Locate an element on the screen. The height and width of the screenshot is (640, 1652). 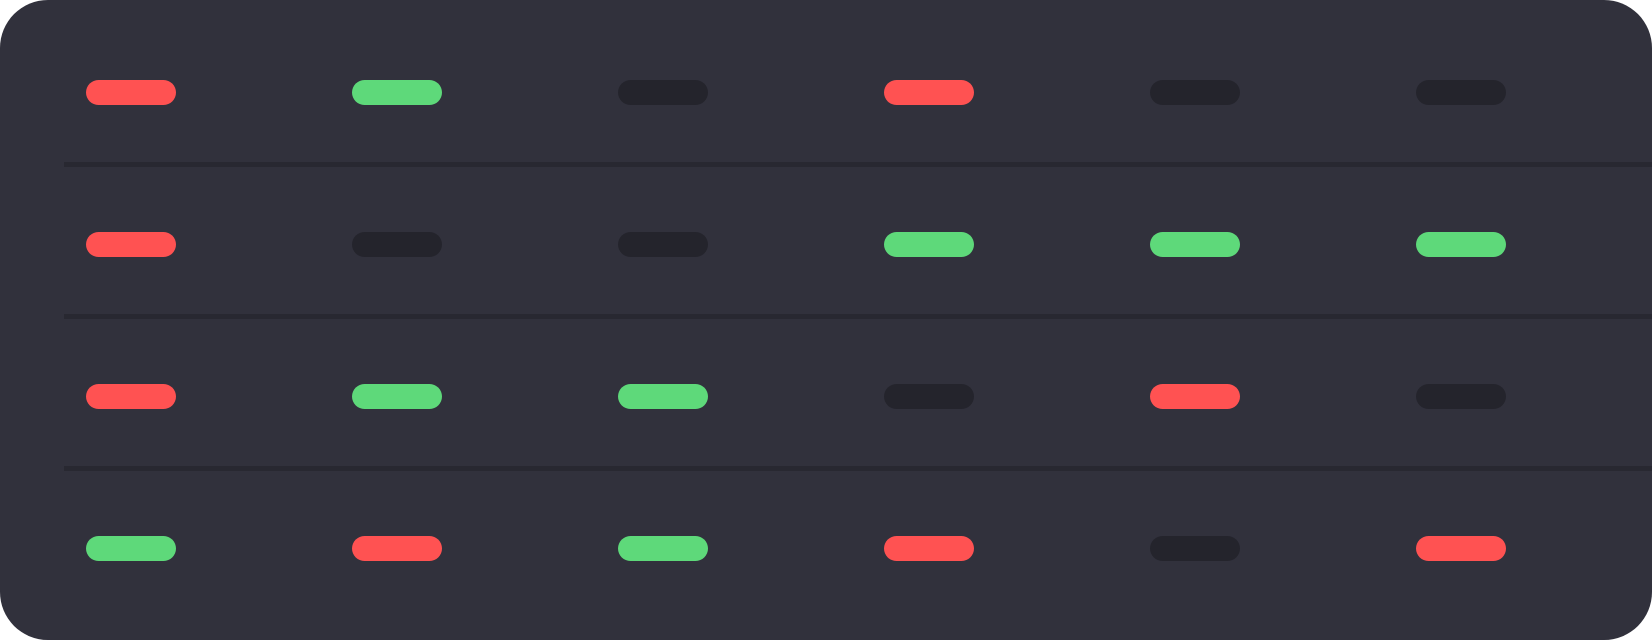
indicator-r3-c3 is located at coordinates (663, 396).